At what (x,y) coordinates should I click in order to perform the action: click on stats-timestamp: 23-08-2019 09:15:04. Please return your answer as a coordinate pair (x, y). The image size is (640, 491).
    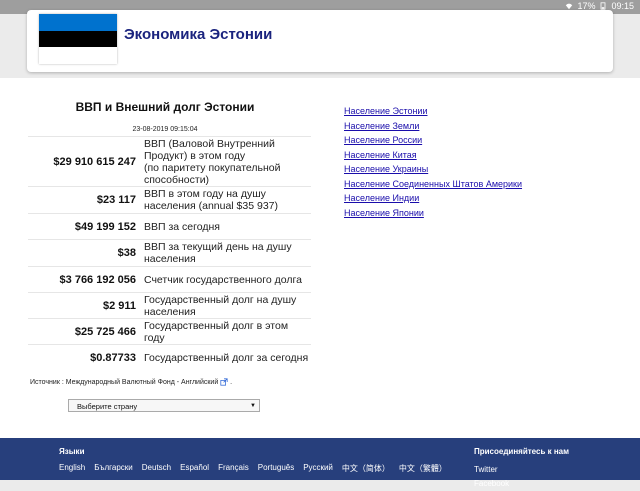
    Looking at the image, I should click on (165, 129).